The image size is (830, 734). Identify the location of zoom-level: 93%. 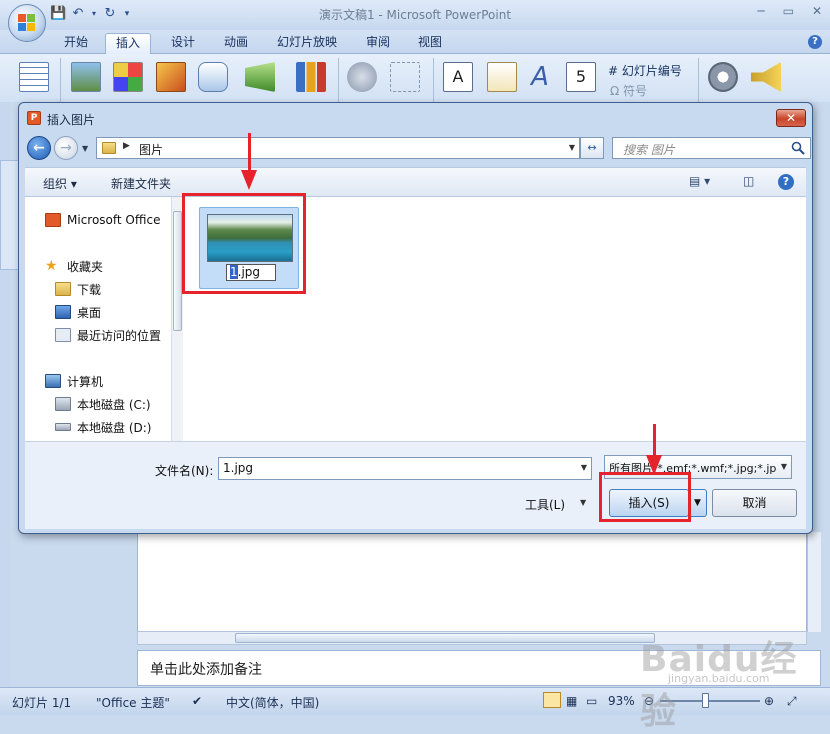
(621, 701).